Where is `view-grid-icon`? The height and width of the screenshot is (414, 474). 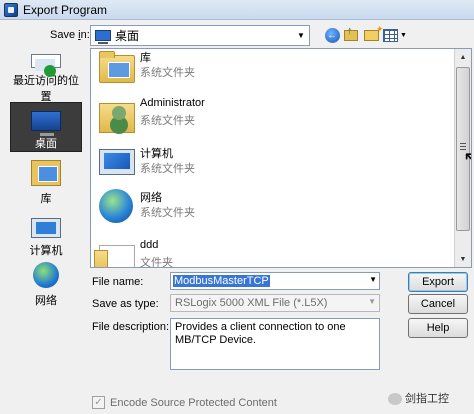 view-grid-icon is located at coordinates (391, 35).